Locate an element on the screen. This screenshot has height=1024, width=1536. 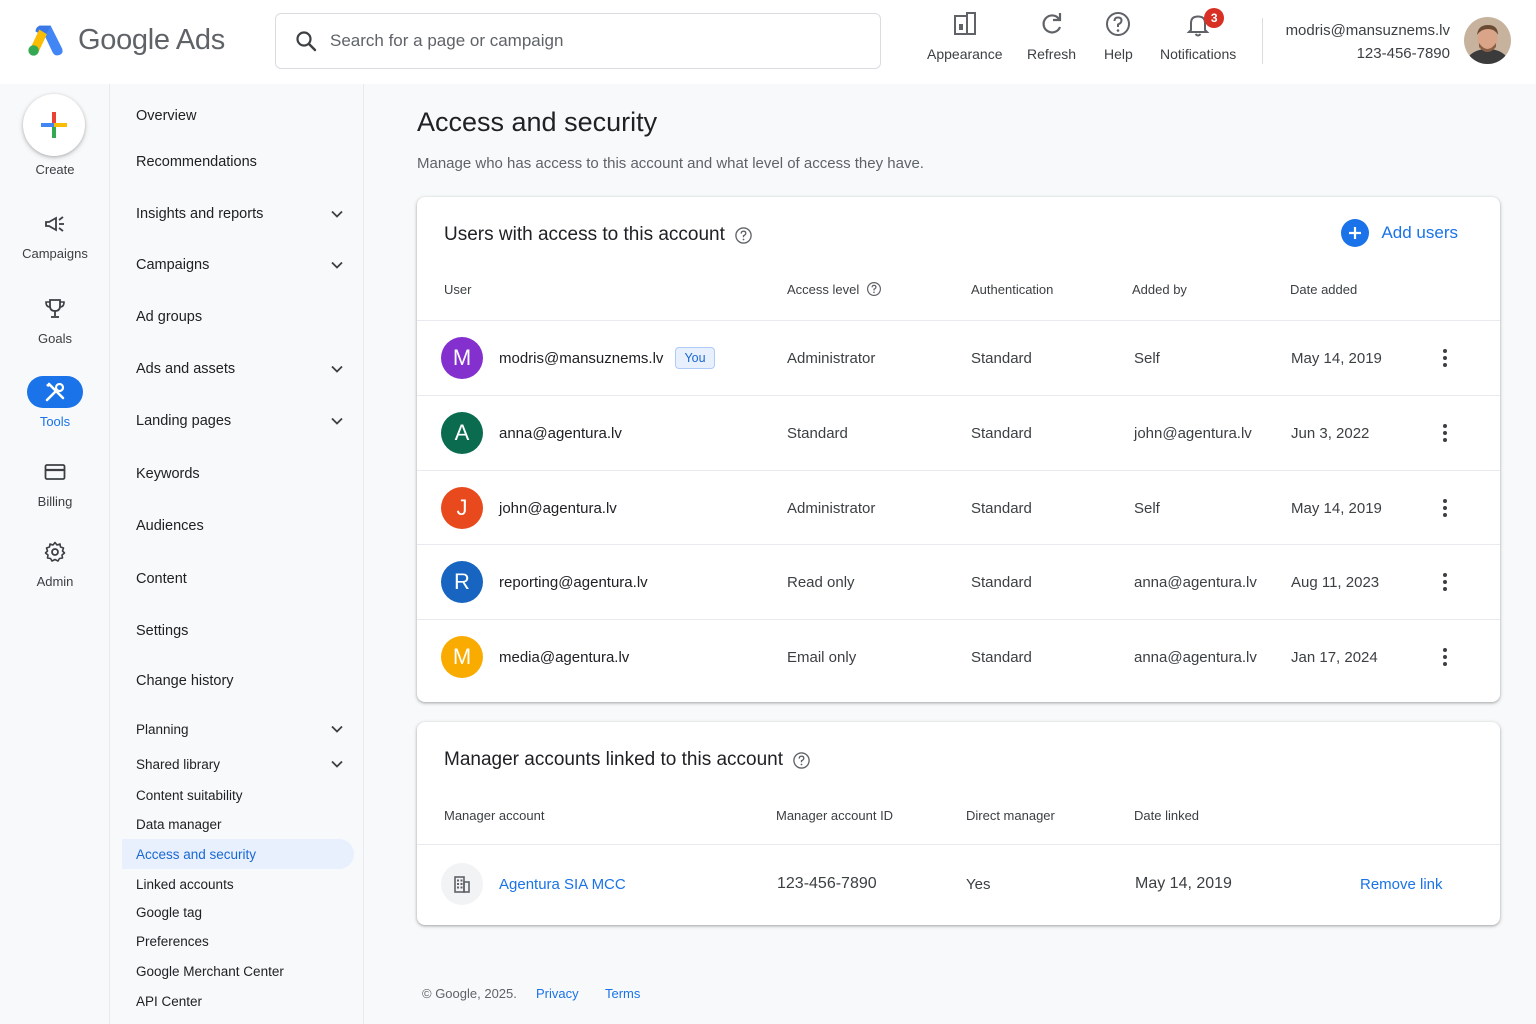
goals-icon-wrap is located at coordinates (55, 309).